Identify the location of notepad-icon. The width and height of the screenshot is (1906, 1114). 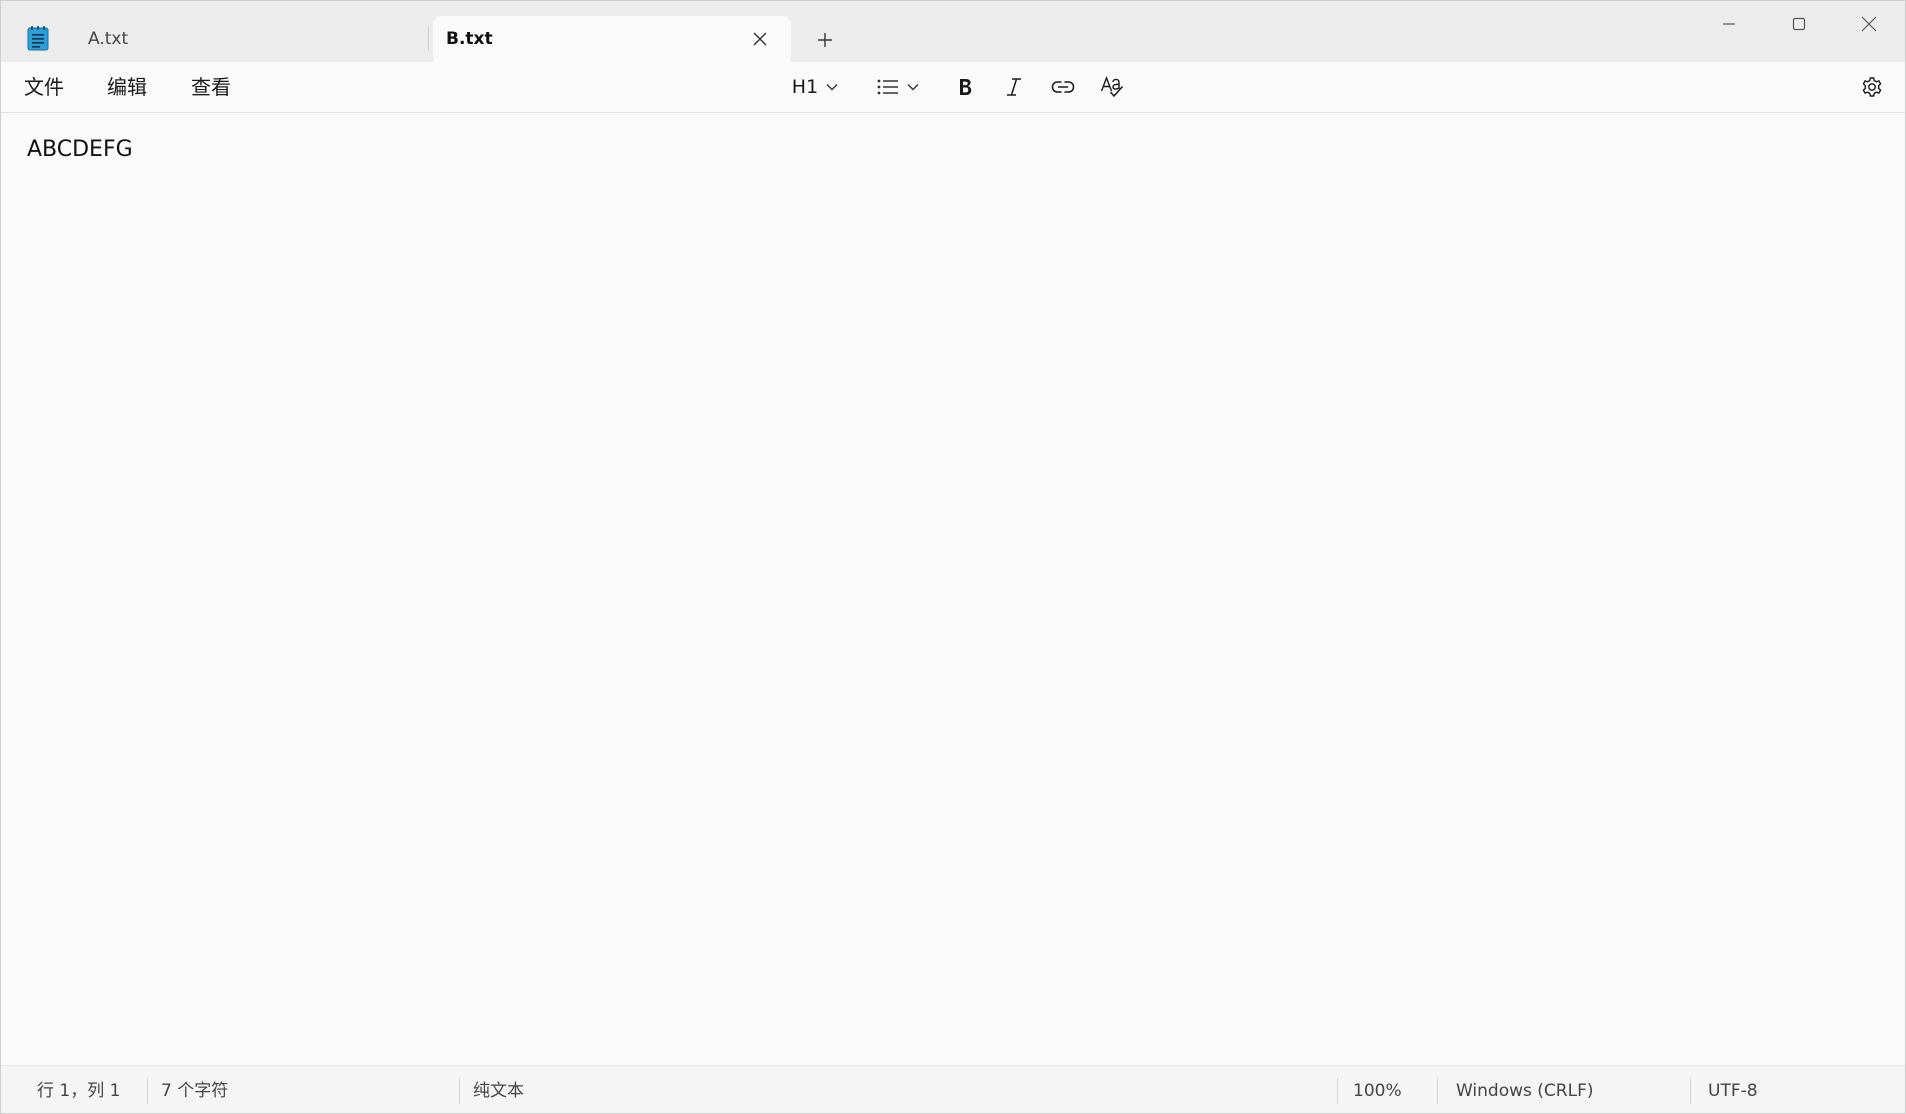
(38, 38).